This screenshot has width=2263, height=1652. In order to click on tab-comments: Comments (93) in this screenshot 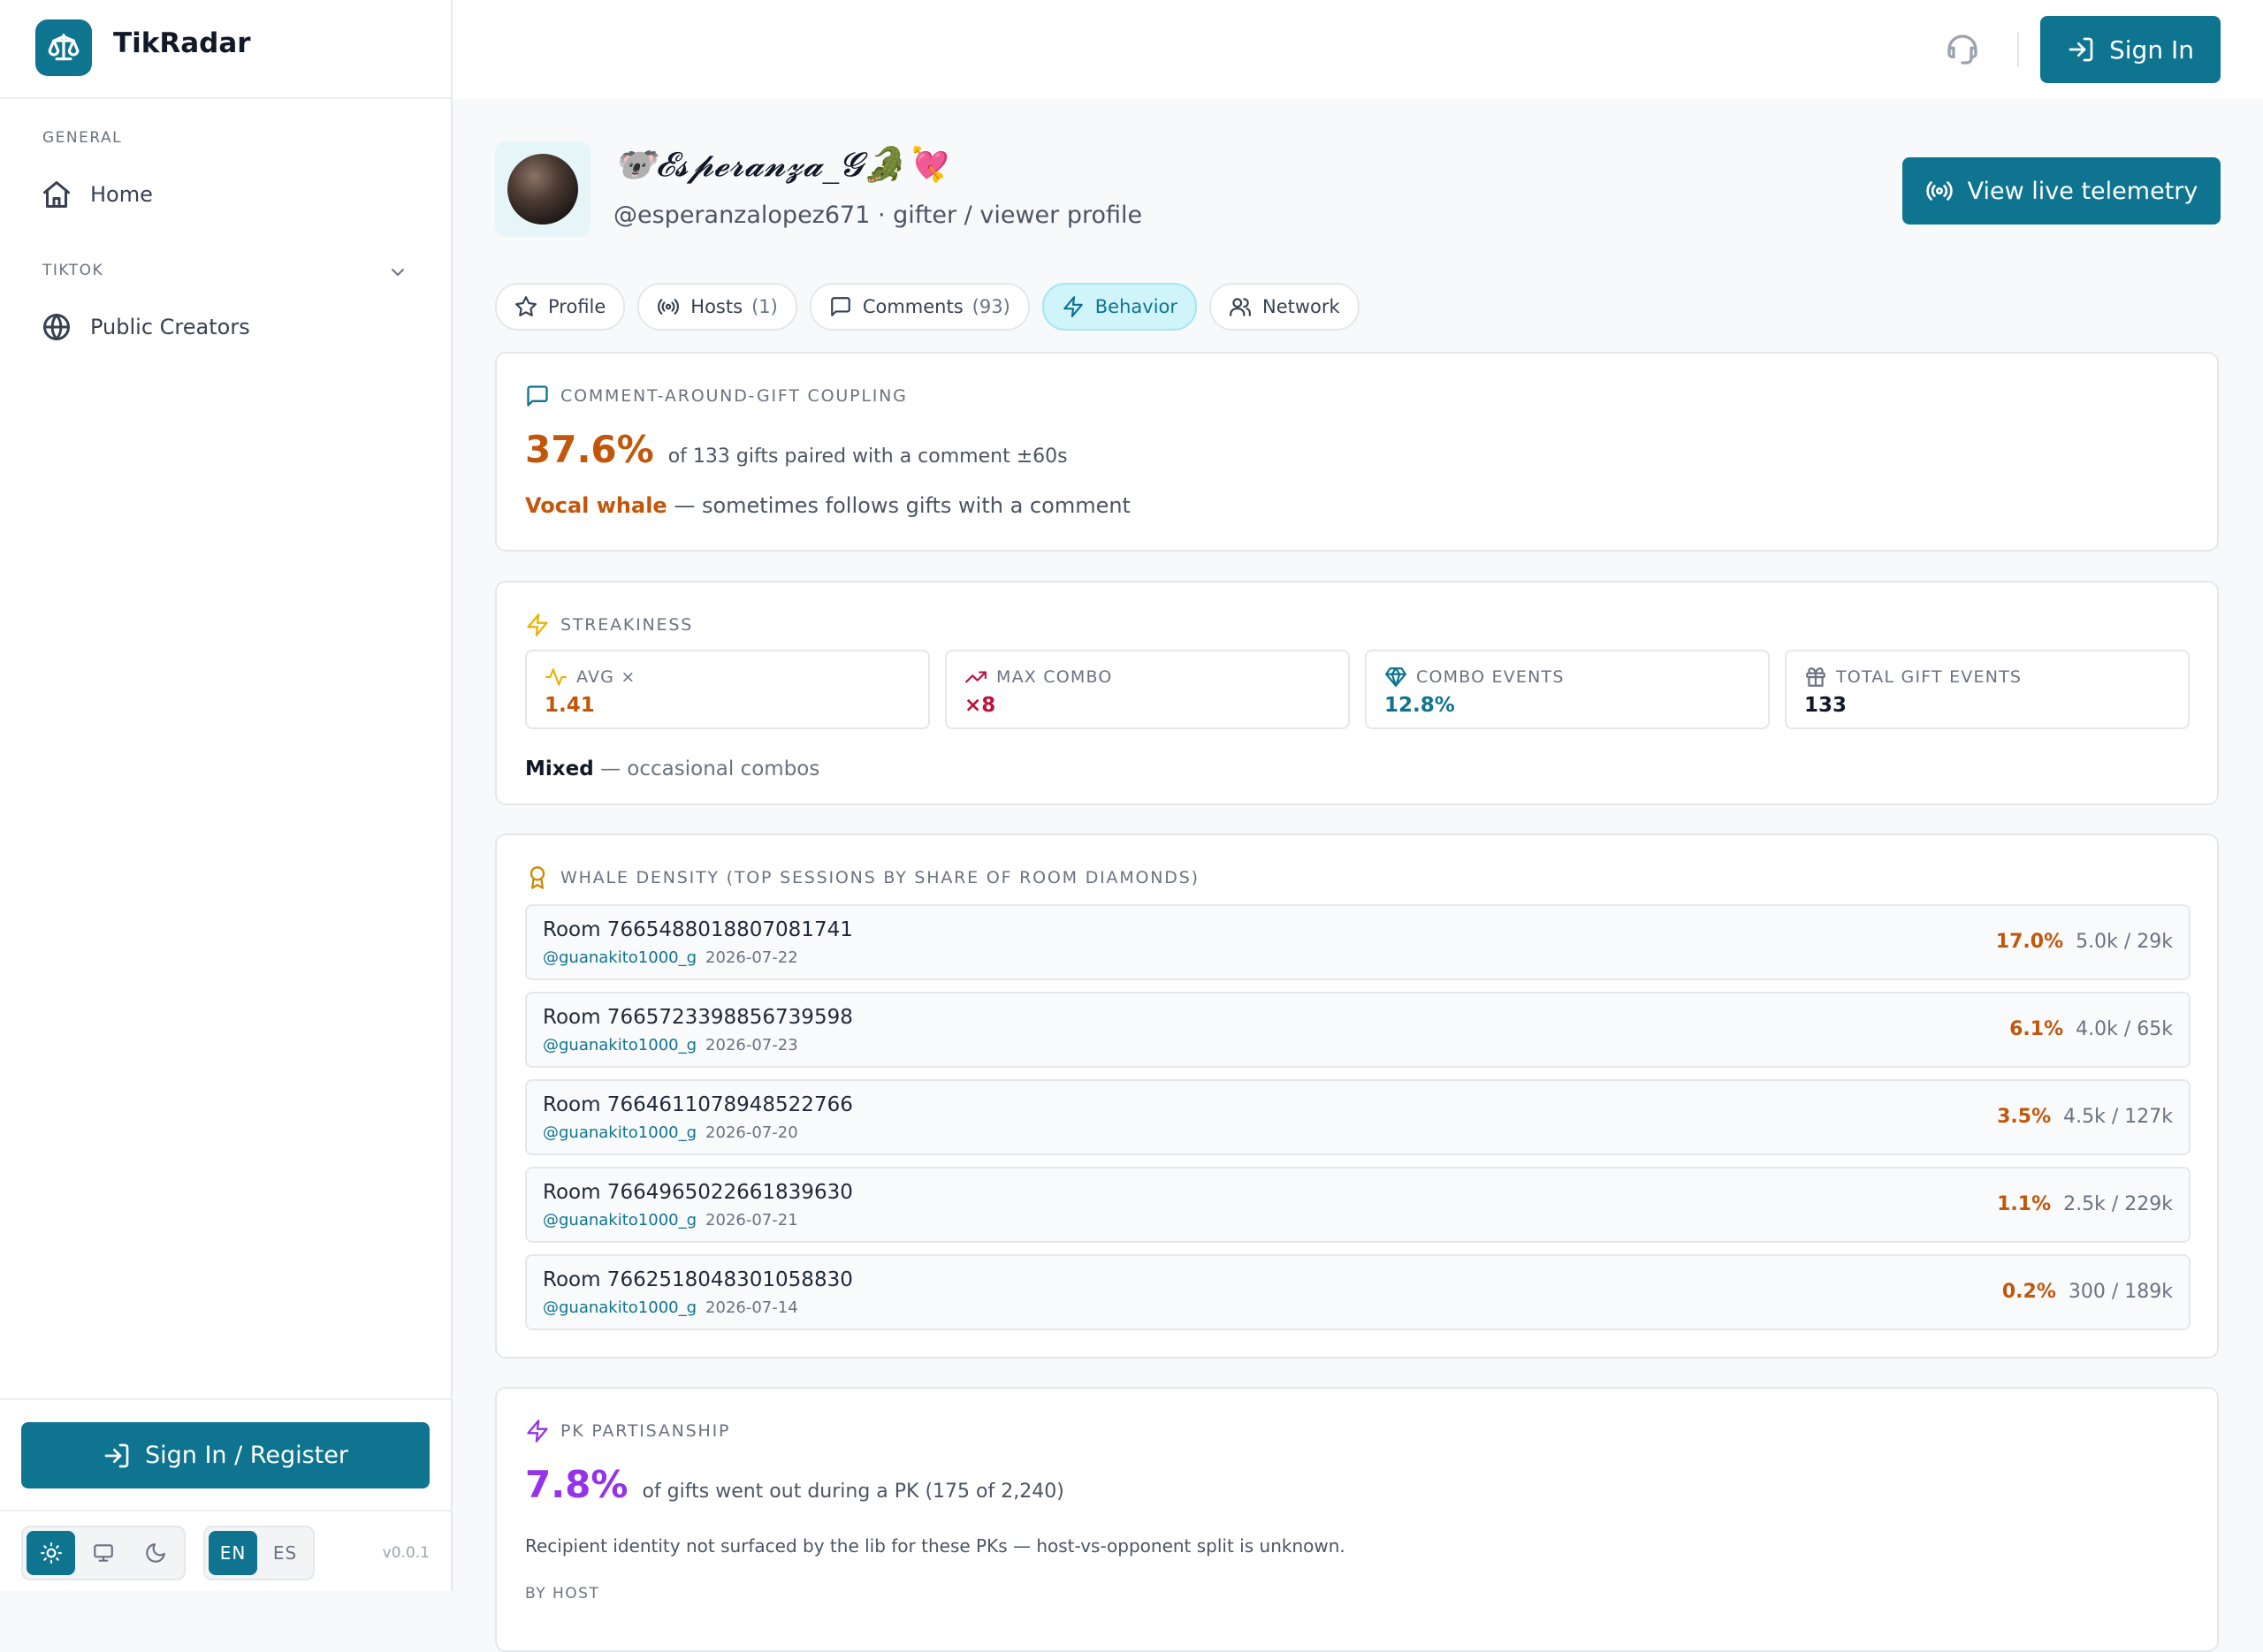, I will do `click(919, 307)`.